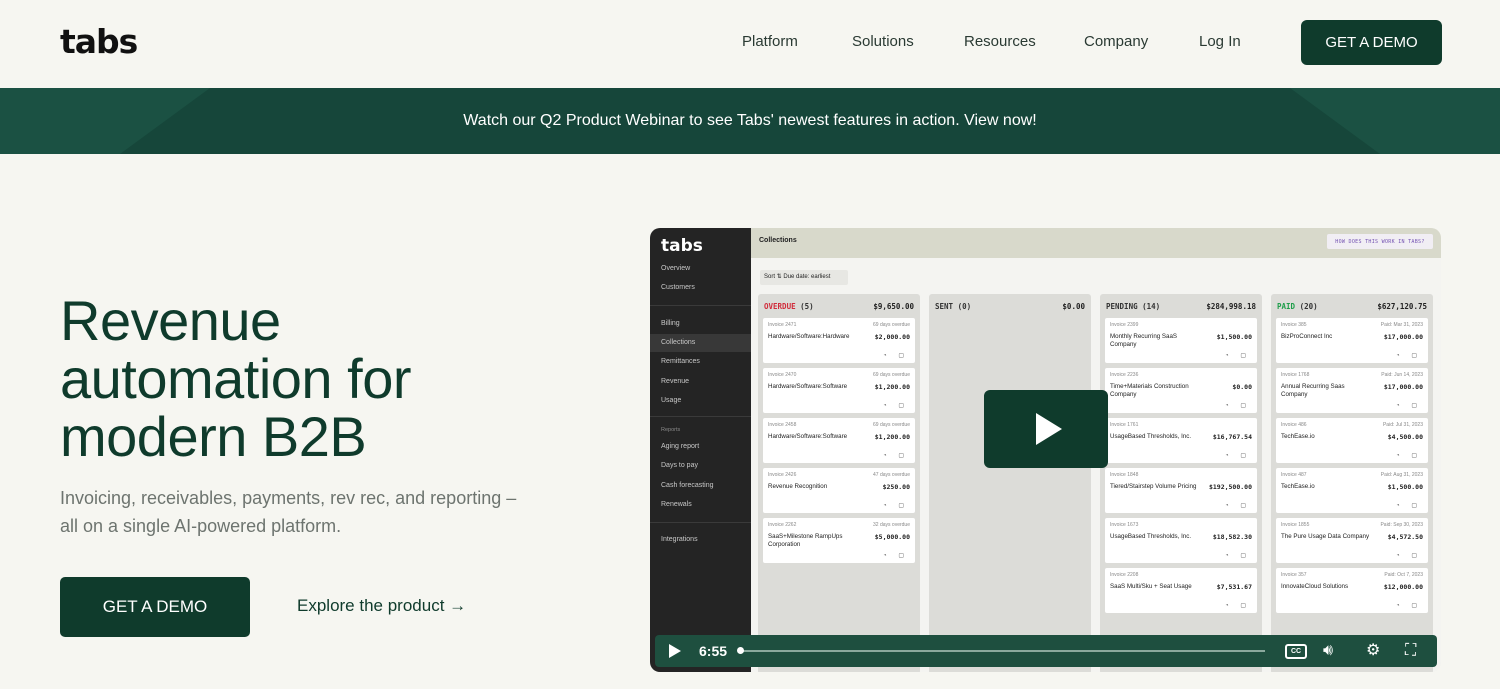  What do you see at coordinates (678, 342) in the screenshot?
I see `app-sidebar-item: Collections` at bounding box center [678, 342].